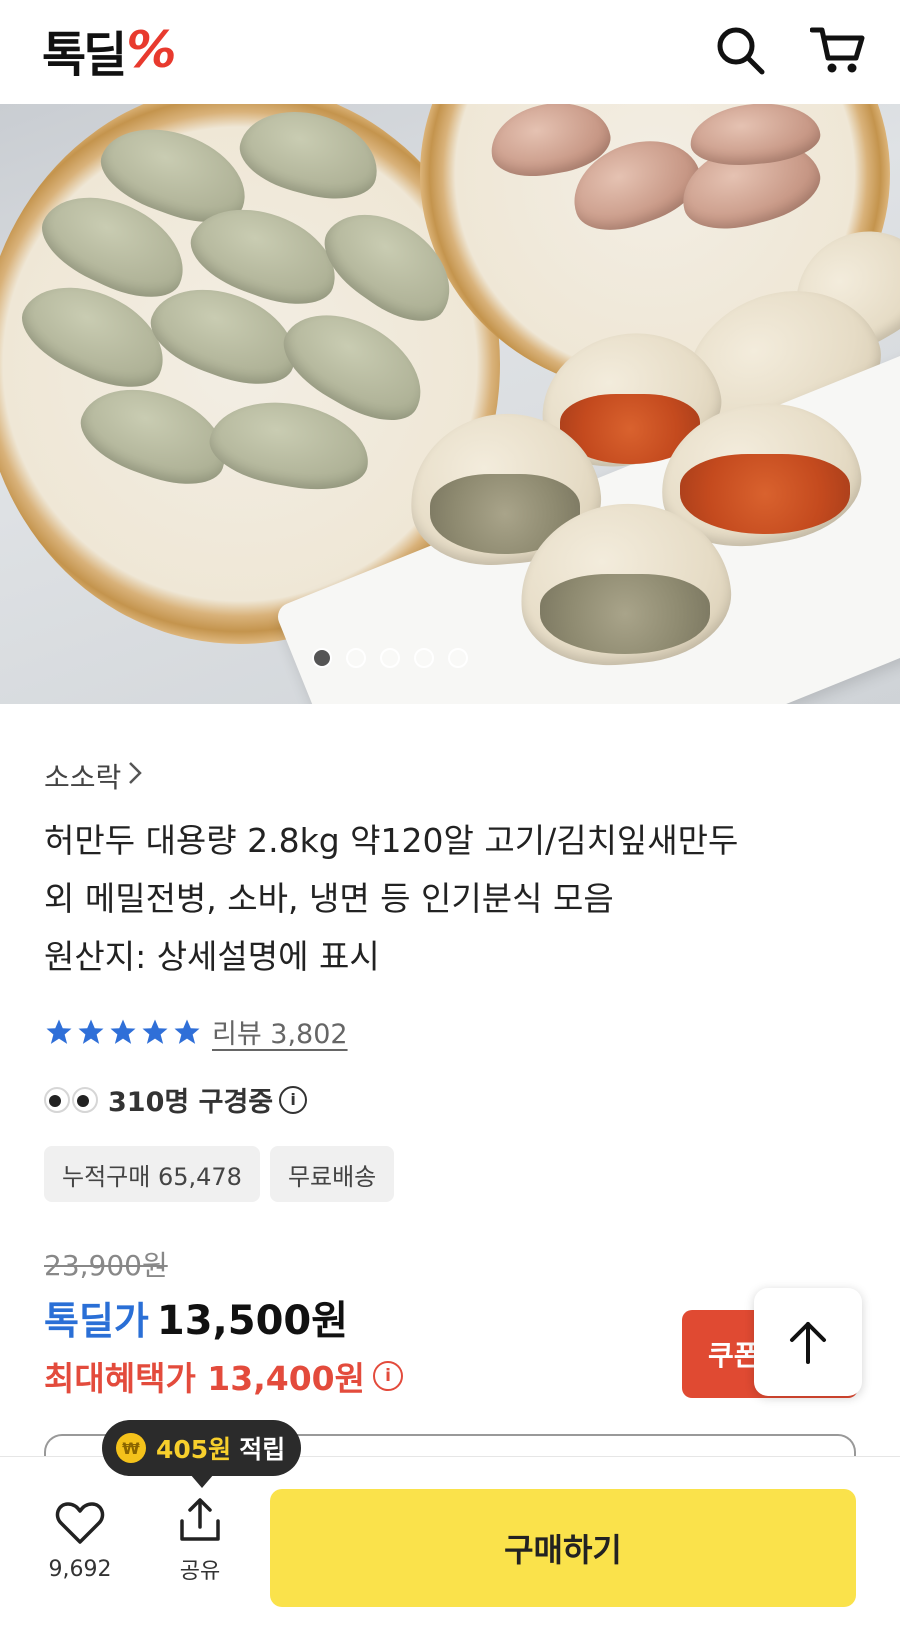 This screenshot has width=900, height=1633. What do you see at coordinates (625, 614) in the screenshot?
I see `meat-filling-image` at bounding box center [625, 614].